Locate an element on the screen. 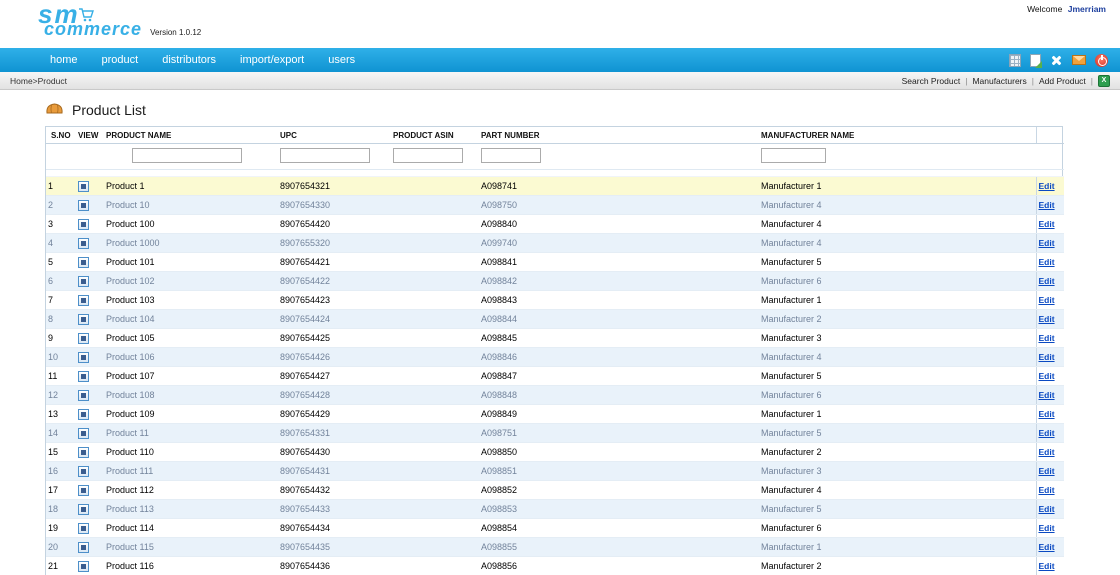  tools-icon is located at coordinates (1056, 60).